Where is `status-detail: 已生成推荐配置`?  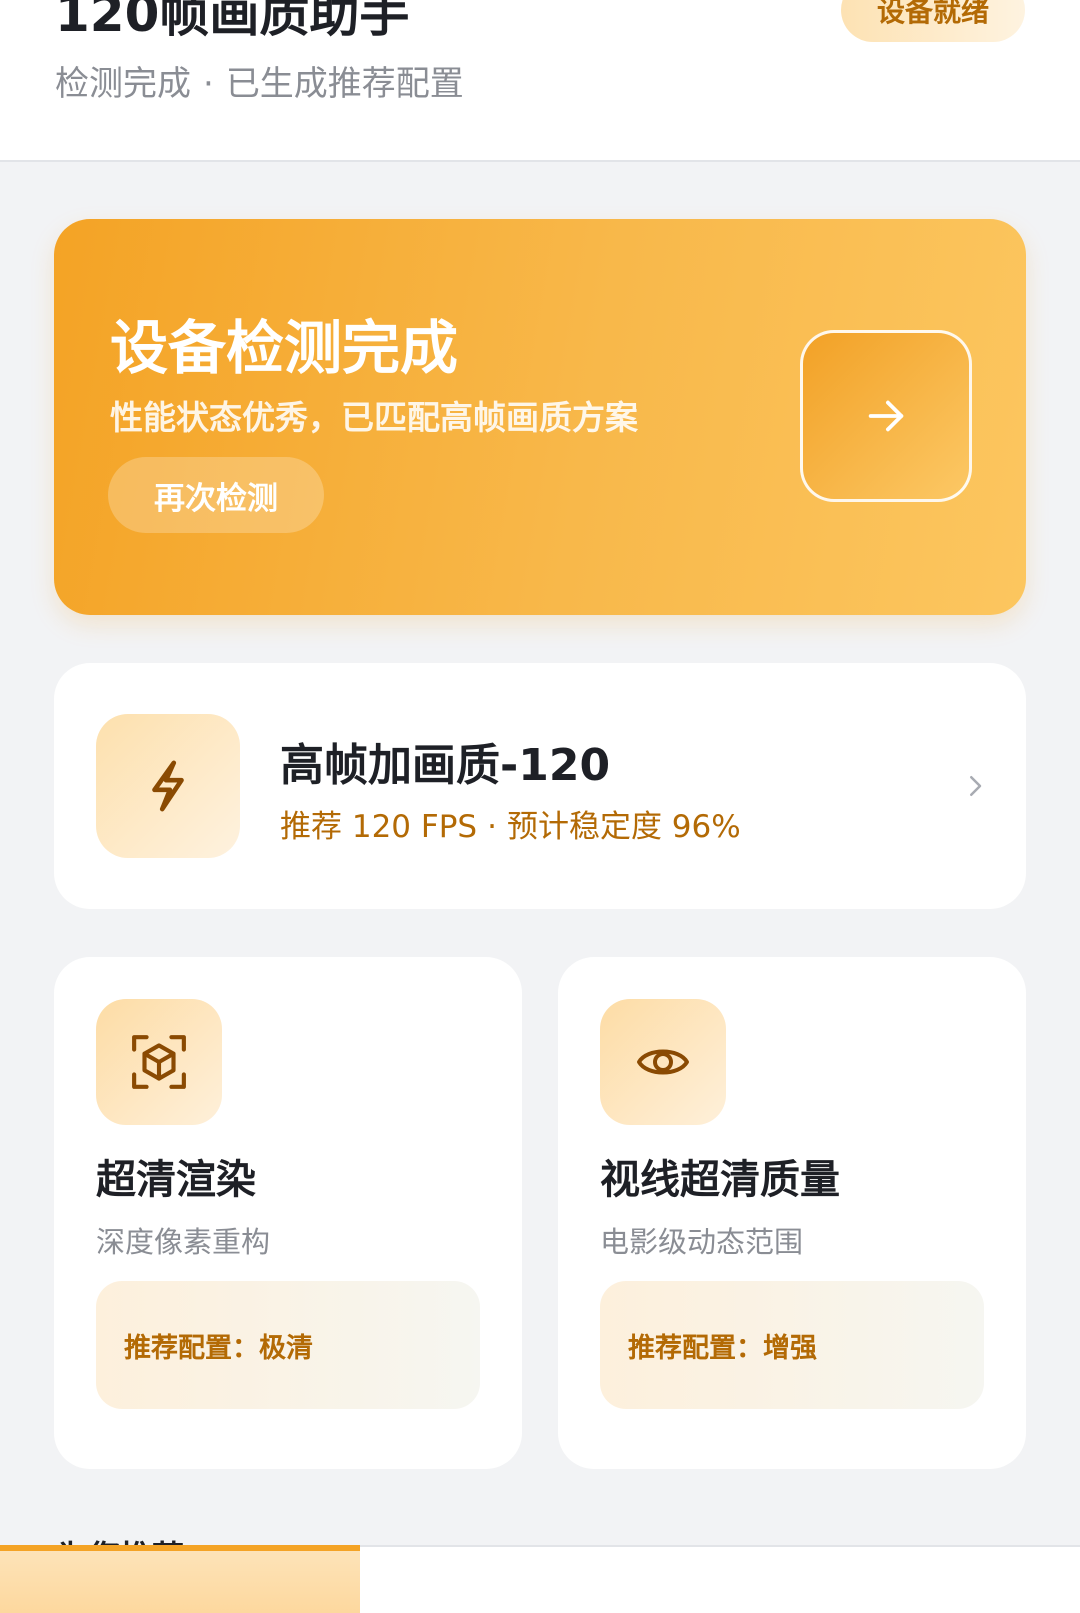
status-detail: 已生成推荐配置 is located at coordinates (344, 84).